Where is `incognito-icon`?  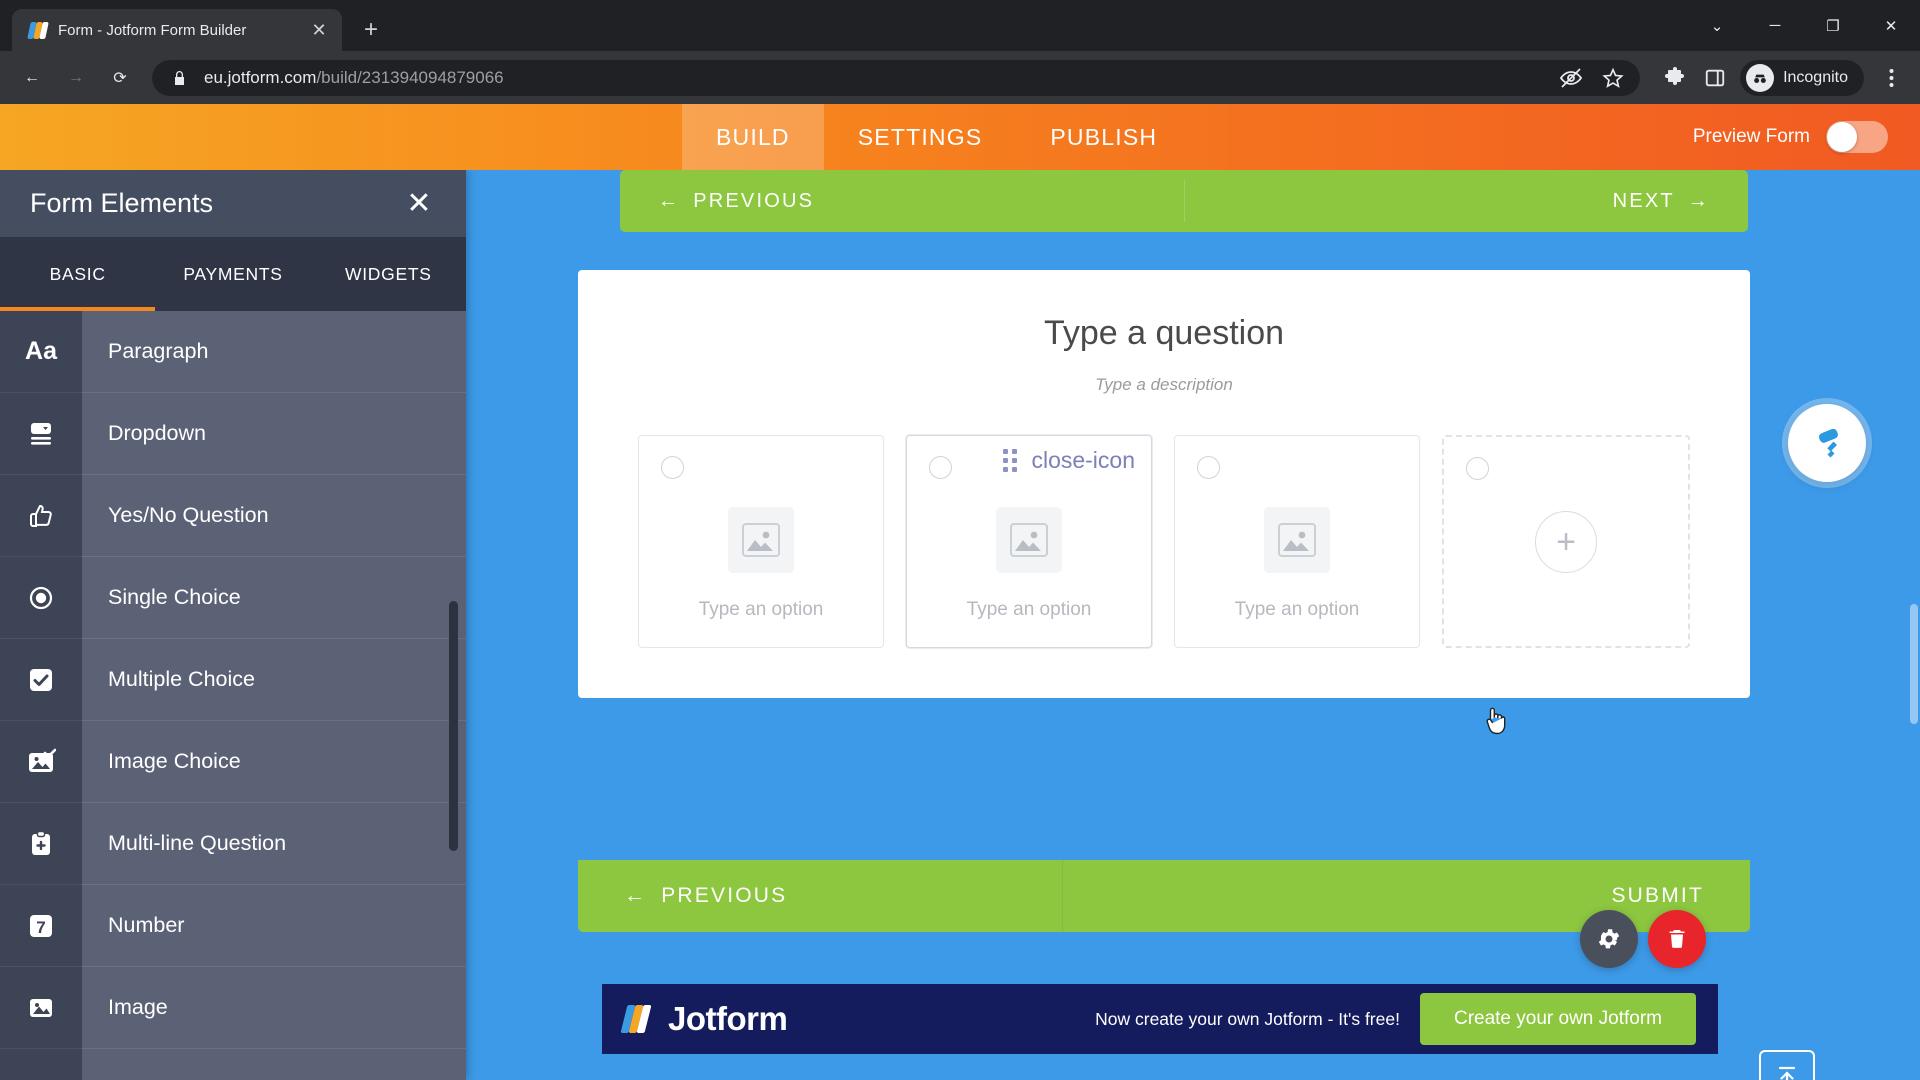 incognito-icon is located at coordinates (1760, 77).